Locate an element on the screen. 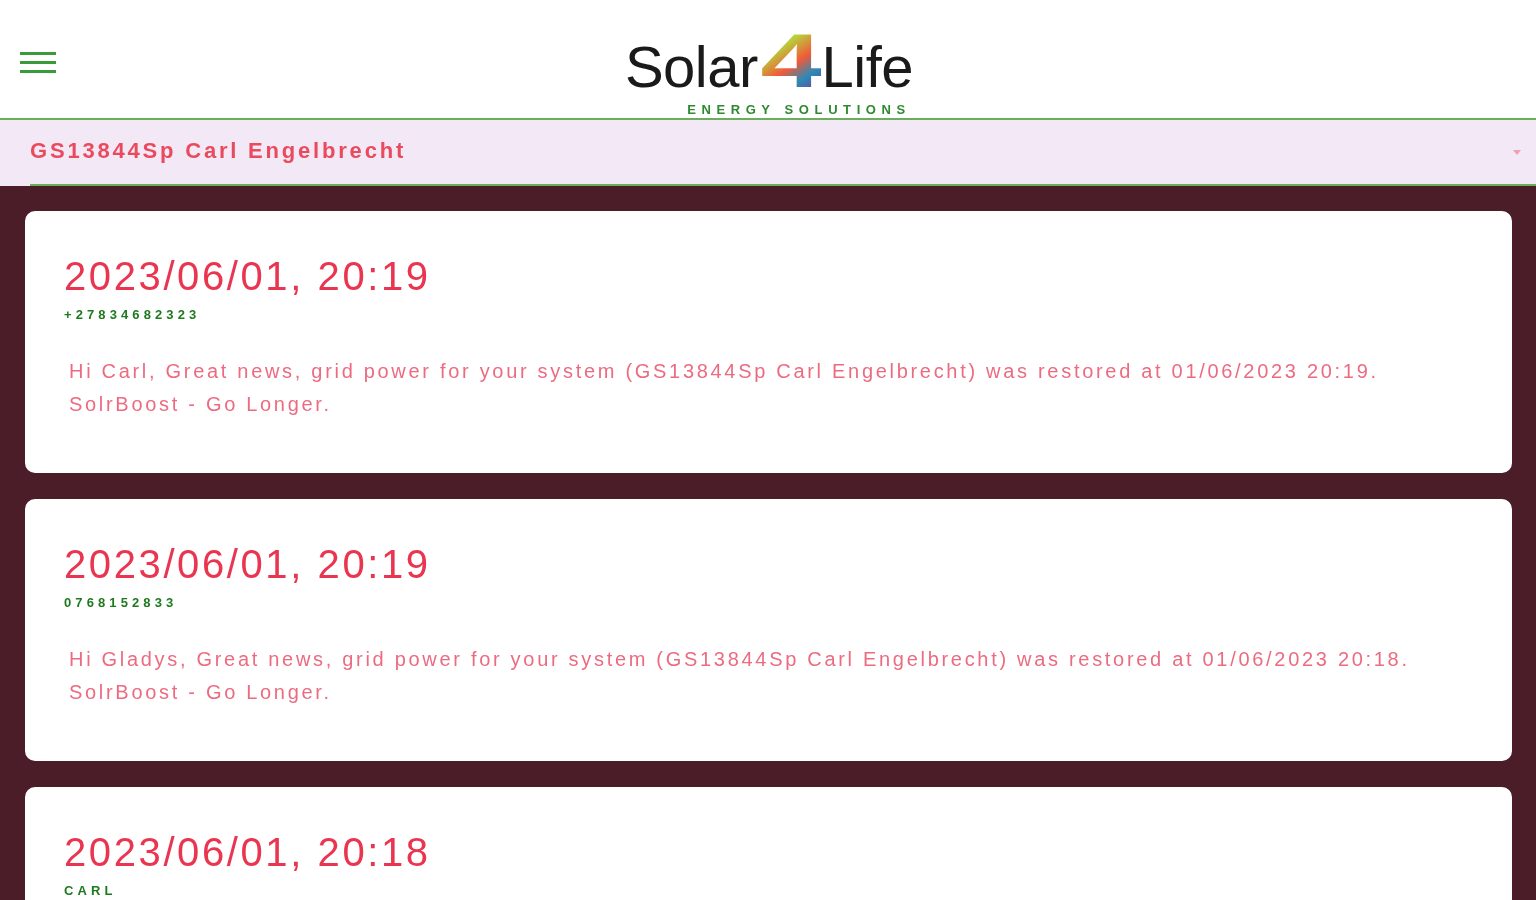 The width and height of the screenshot is (1536, 900). menu-icon is located at coordinates (38, 62).